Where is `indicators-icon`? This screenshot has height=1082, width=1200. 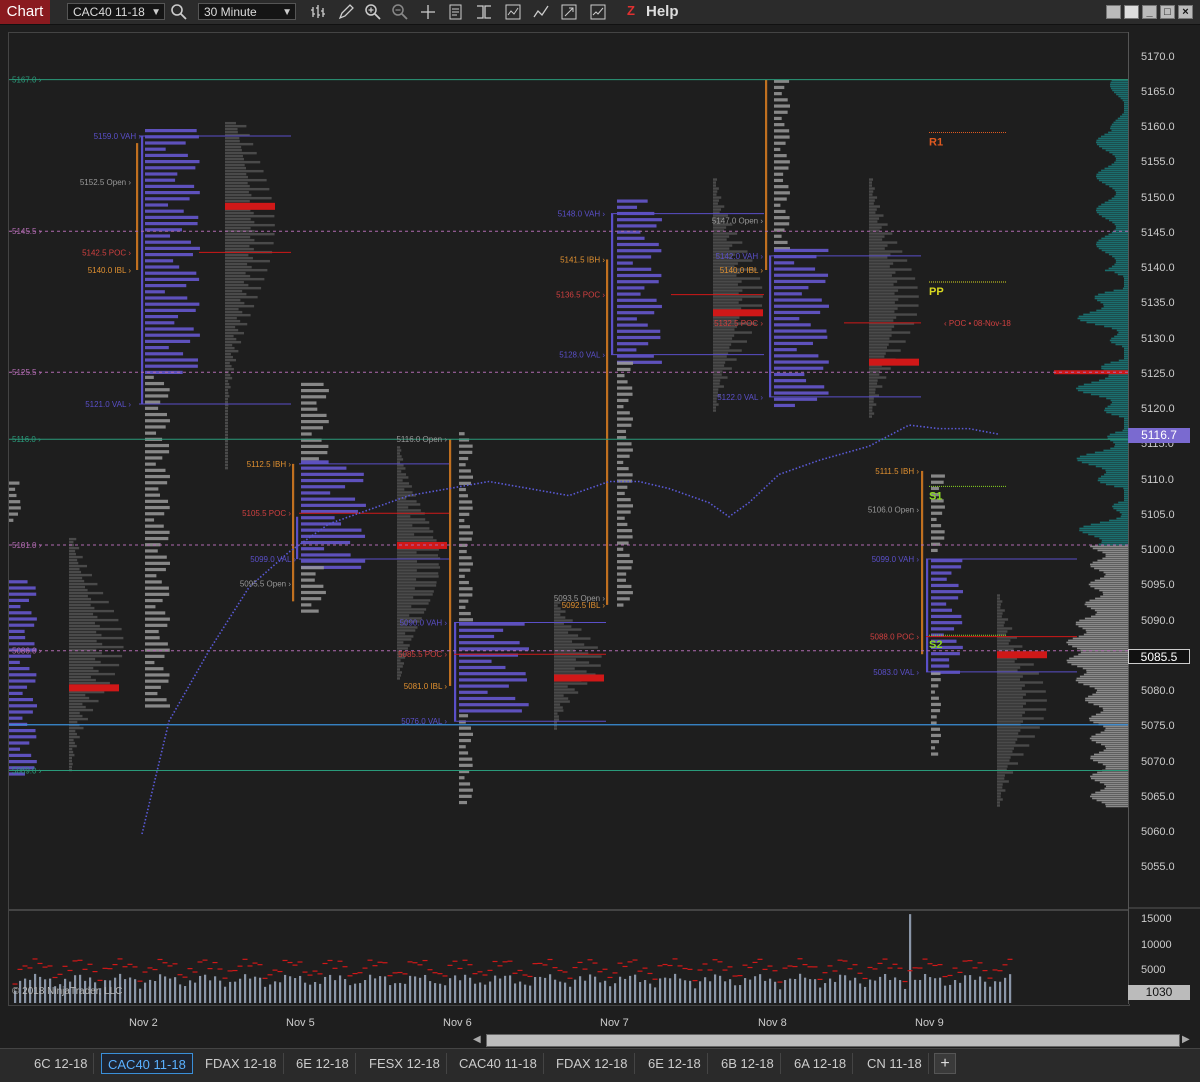 indicators-icon is located at coordinates (598, 12).